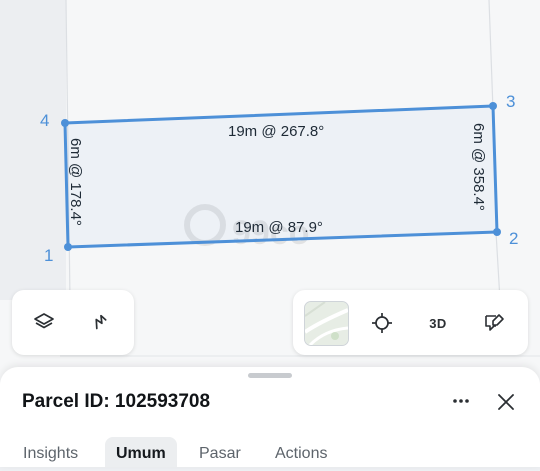 The height and width of the screenshot is (471, 540). Describe the element at coordinates (279, 227) in the screenshot. I see `edge-bottom-label: 19m @ 87.9°` at that location.